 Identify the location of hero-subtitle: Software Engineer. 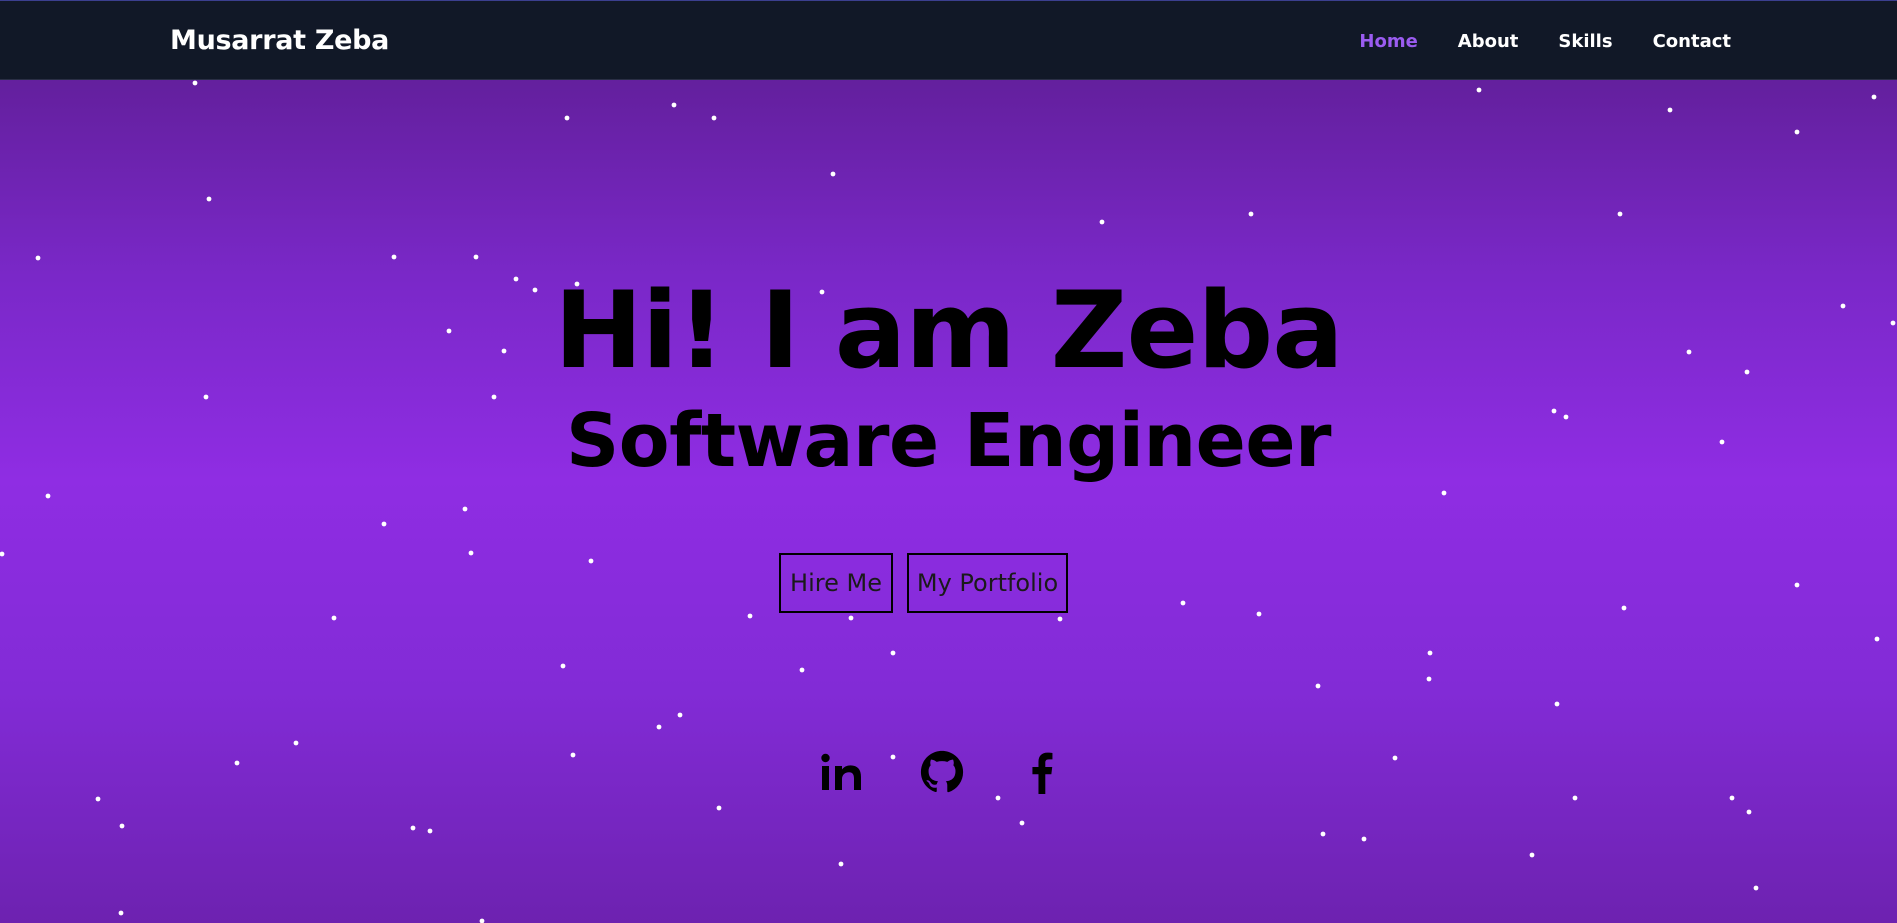
(948, 441).